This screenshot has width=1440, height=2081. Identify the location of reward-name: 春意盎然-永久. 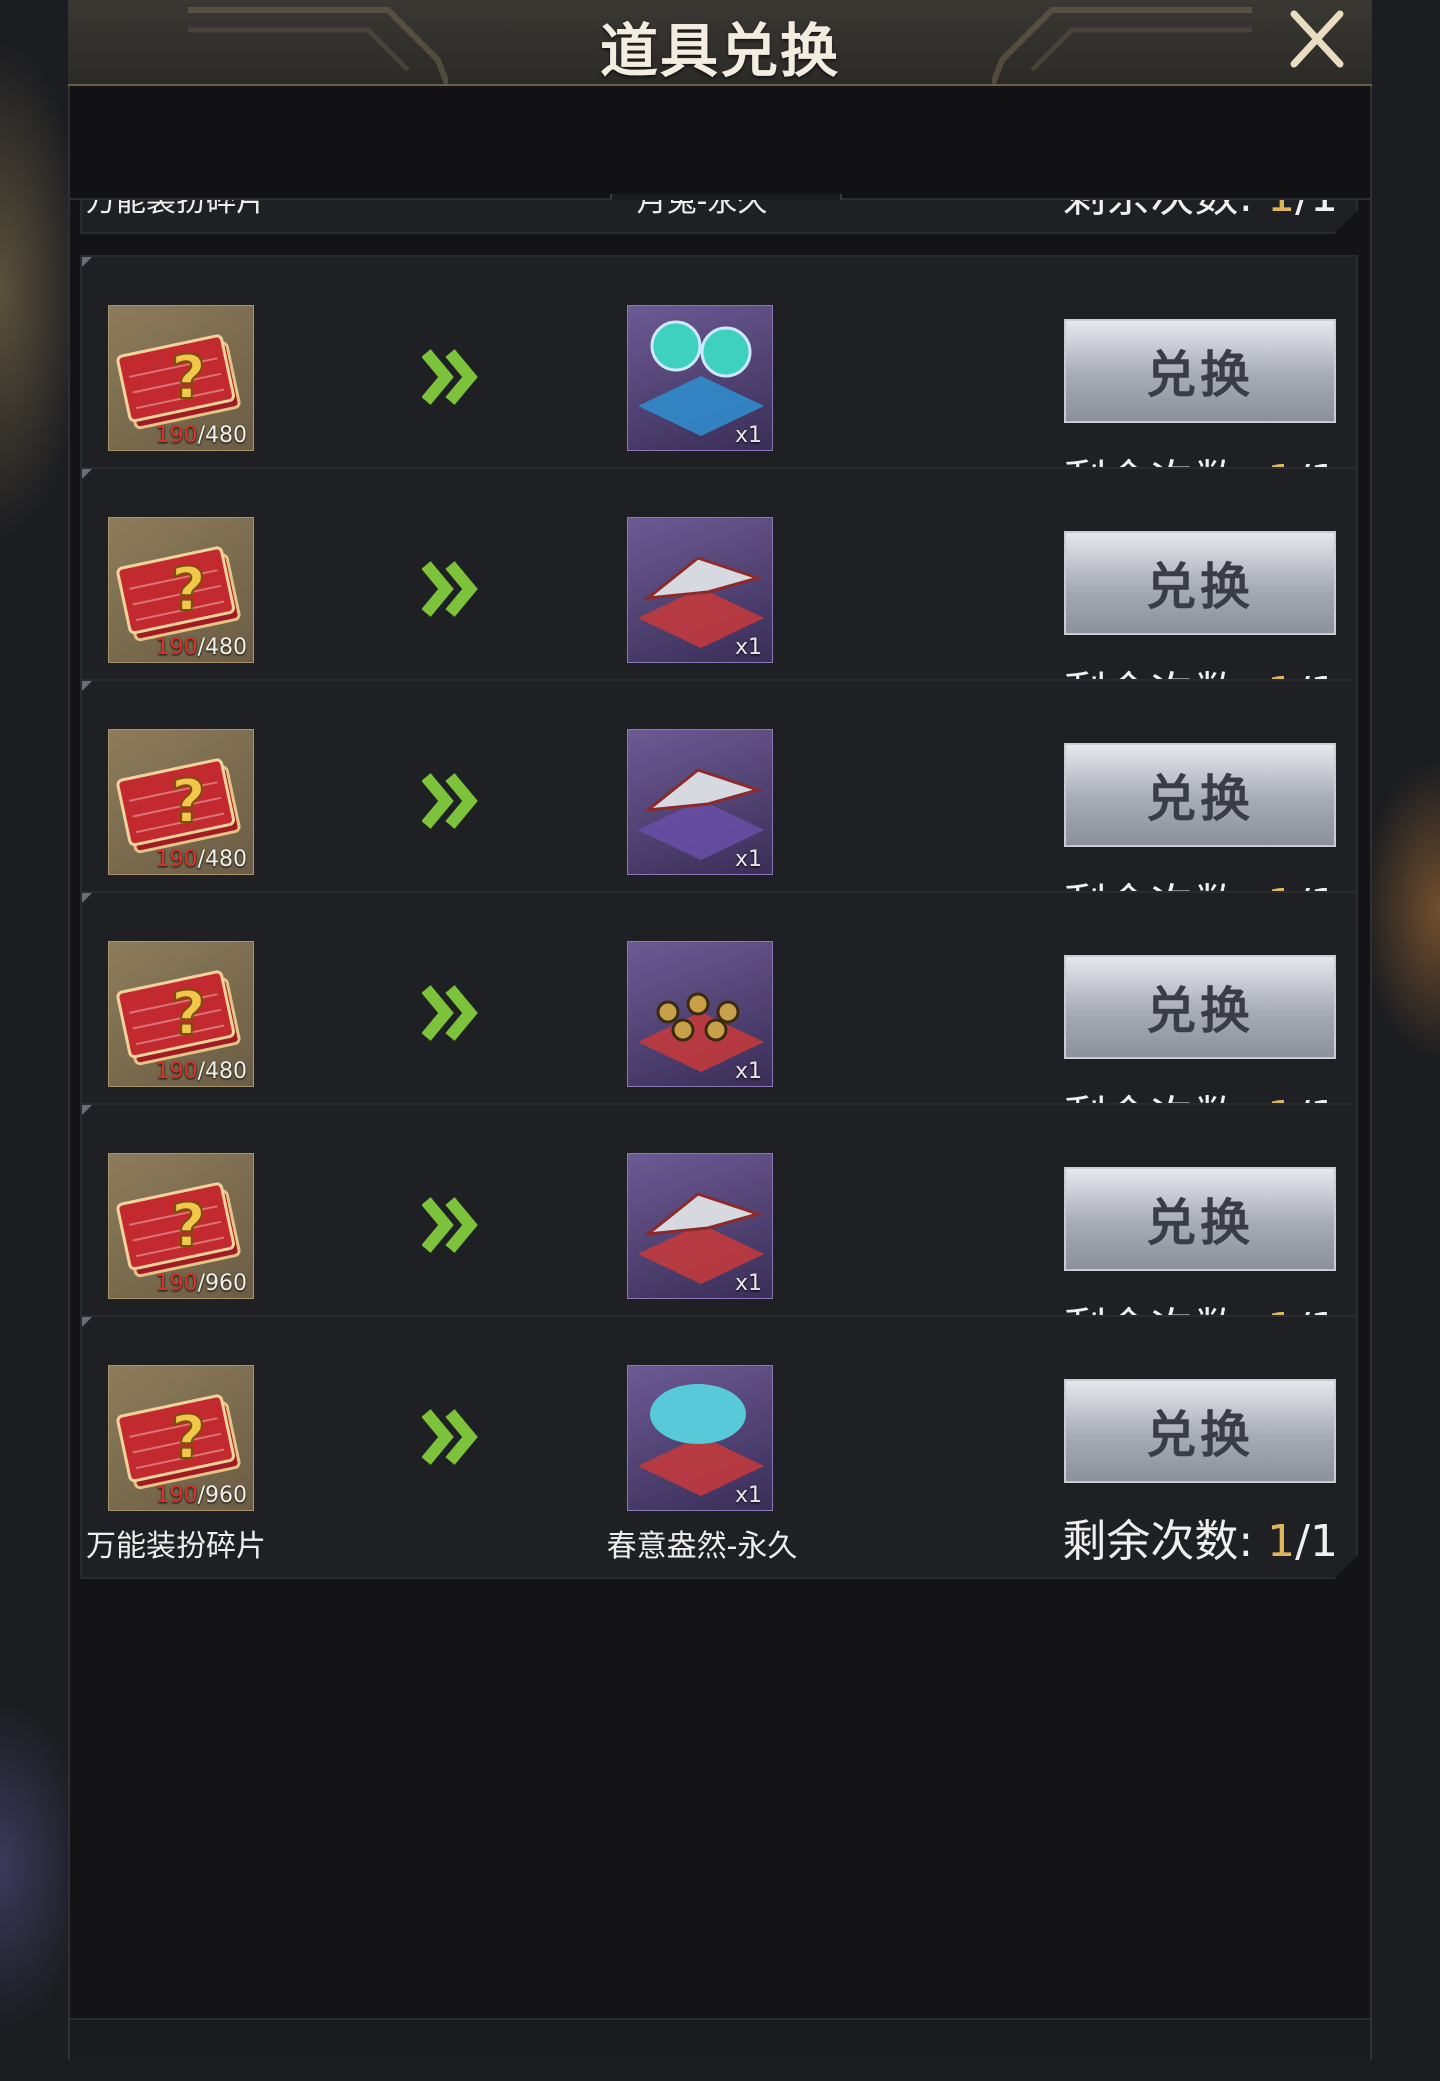
(702, 1546).